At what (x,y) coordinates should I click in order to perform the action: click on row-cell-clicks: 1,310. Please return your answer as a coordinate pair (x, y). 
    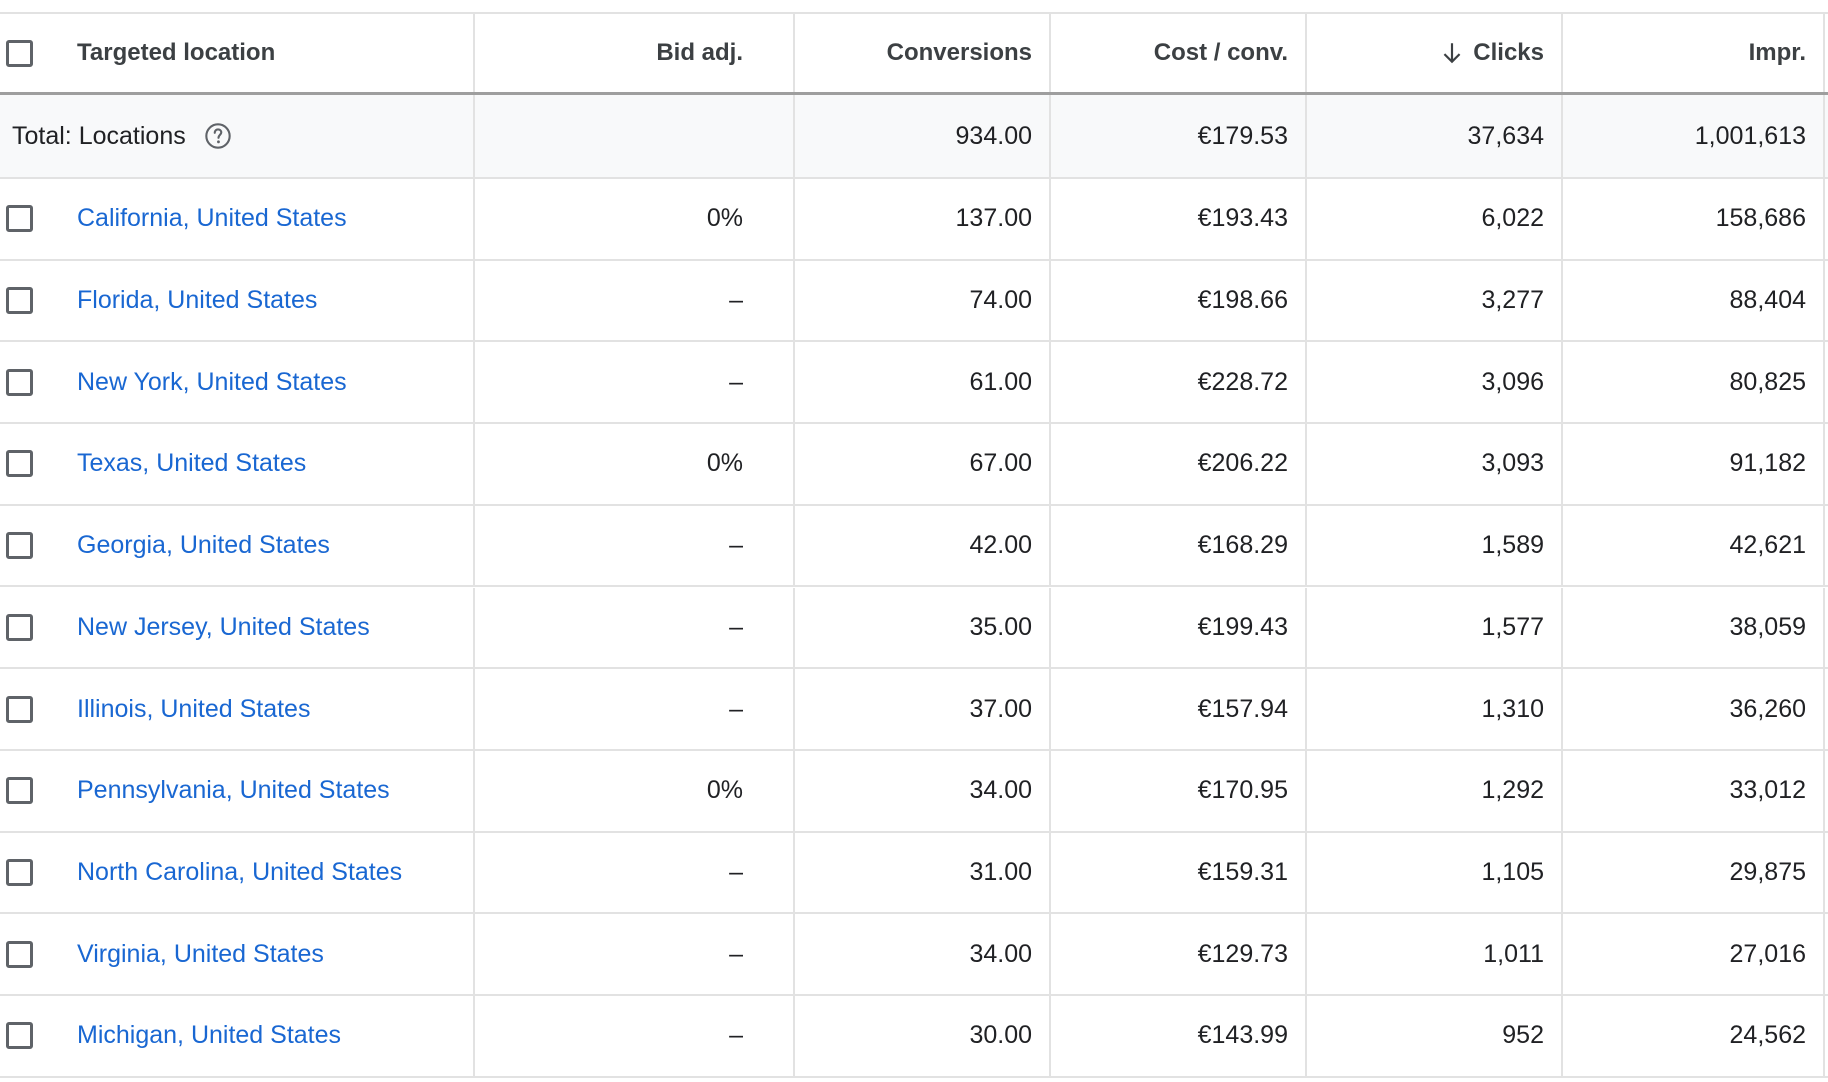
    Looking at the image, I should click on (1435, 709).